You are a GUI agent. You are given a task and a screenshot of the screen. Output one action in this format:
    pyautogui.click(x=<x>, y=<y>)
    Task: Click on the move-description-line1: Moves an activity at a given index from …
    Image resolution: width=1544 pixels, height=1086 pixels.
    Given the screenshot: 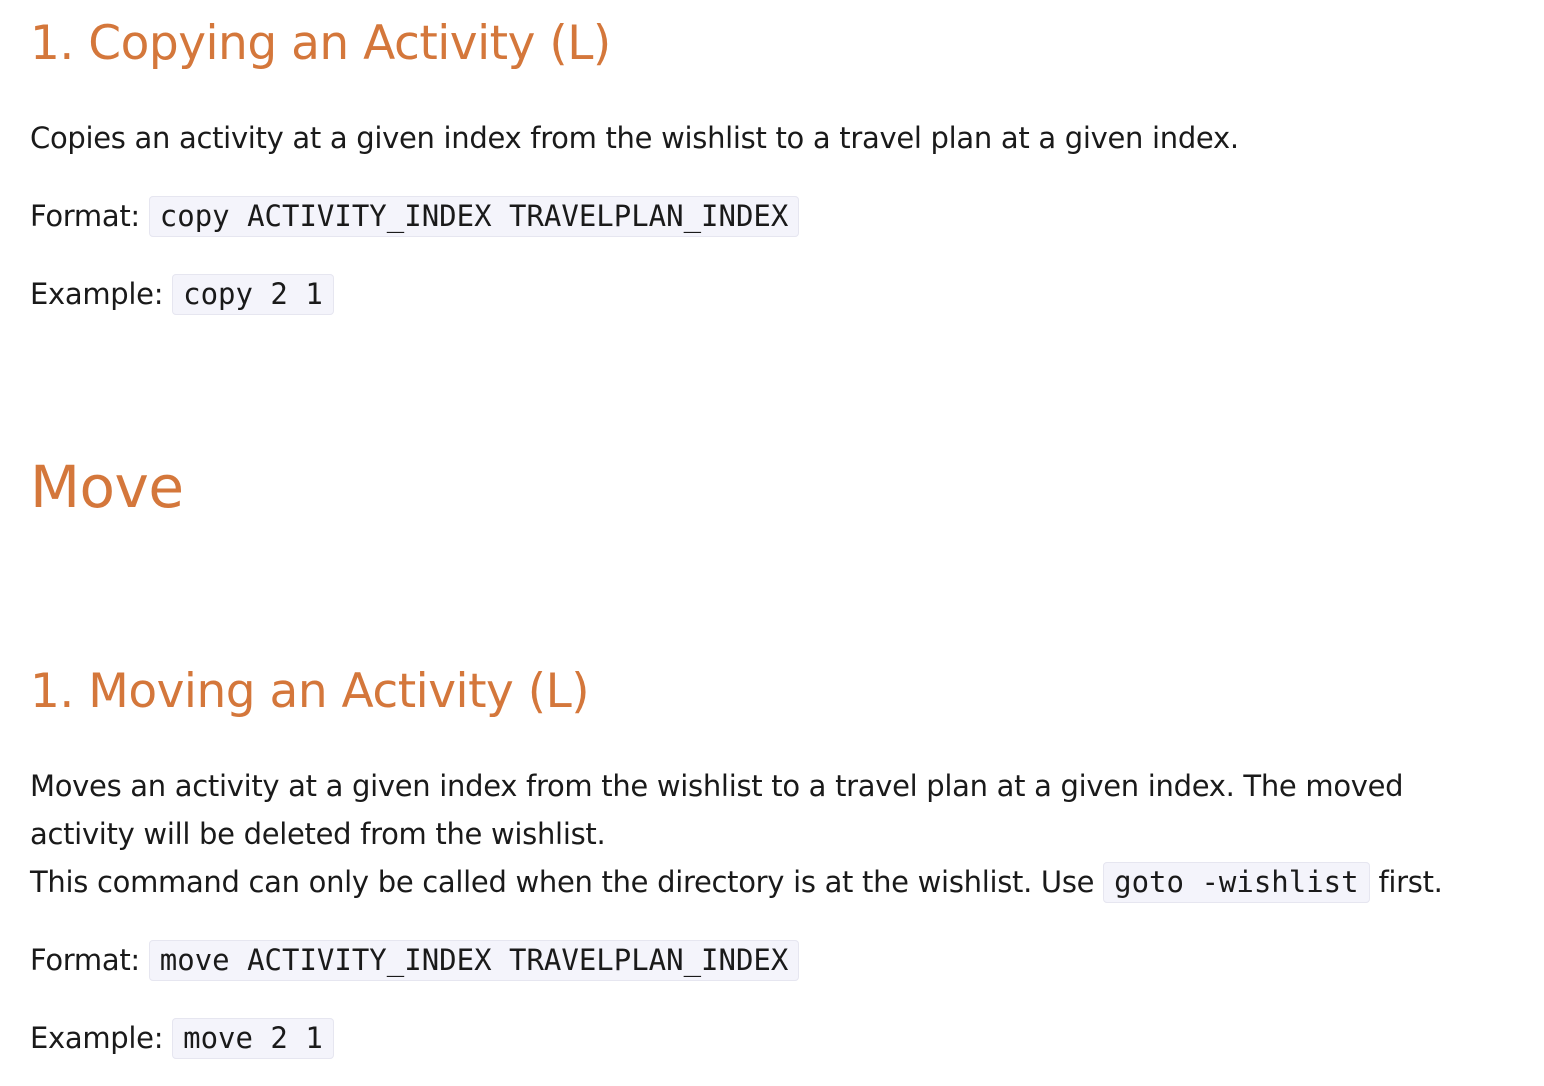 What is the action you would take?
    pyautogui.click(x=717, y=786)
    